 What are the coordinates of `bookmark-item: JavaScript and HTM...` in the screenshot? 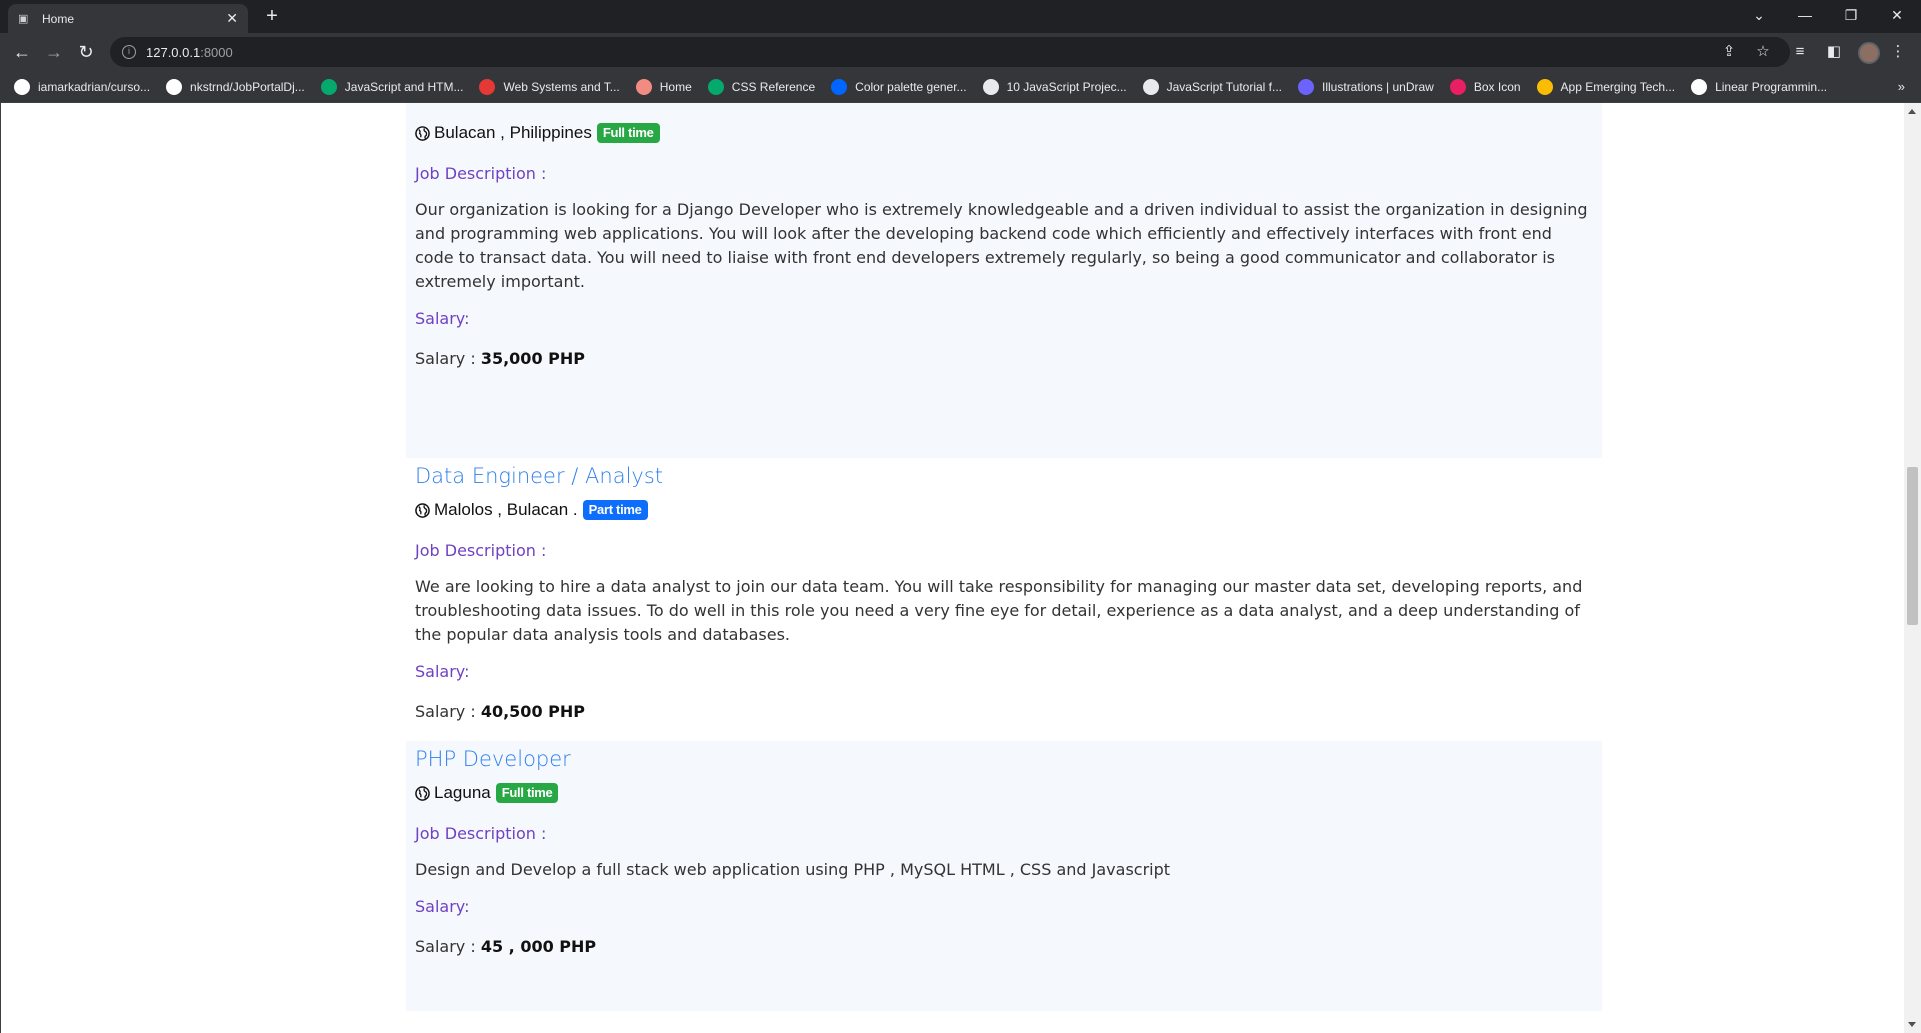 It's located at (392, 86).